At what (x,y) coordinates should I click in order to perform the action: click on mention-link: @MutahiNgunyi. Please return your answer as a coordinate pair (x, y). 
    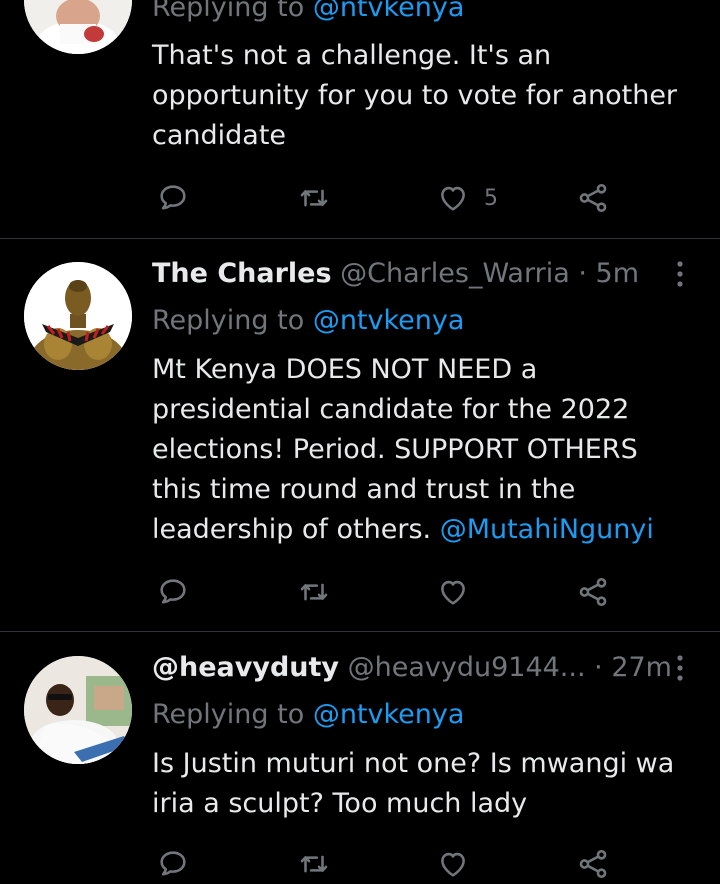
    Looking at the image, I should click on (547, 529).